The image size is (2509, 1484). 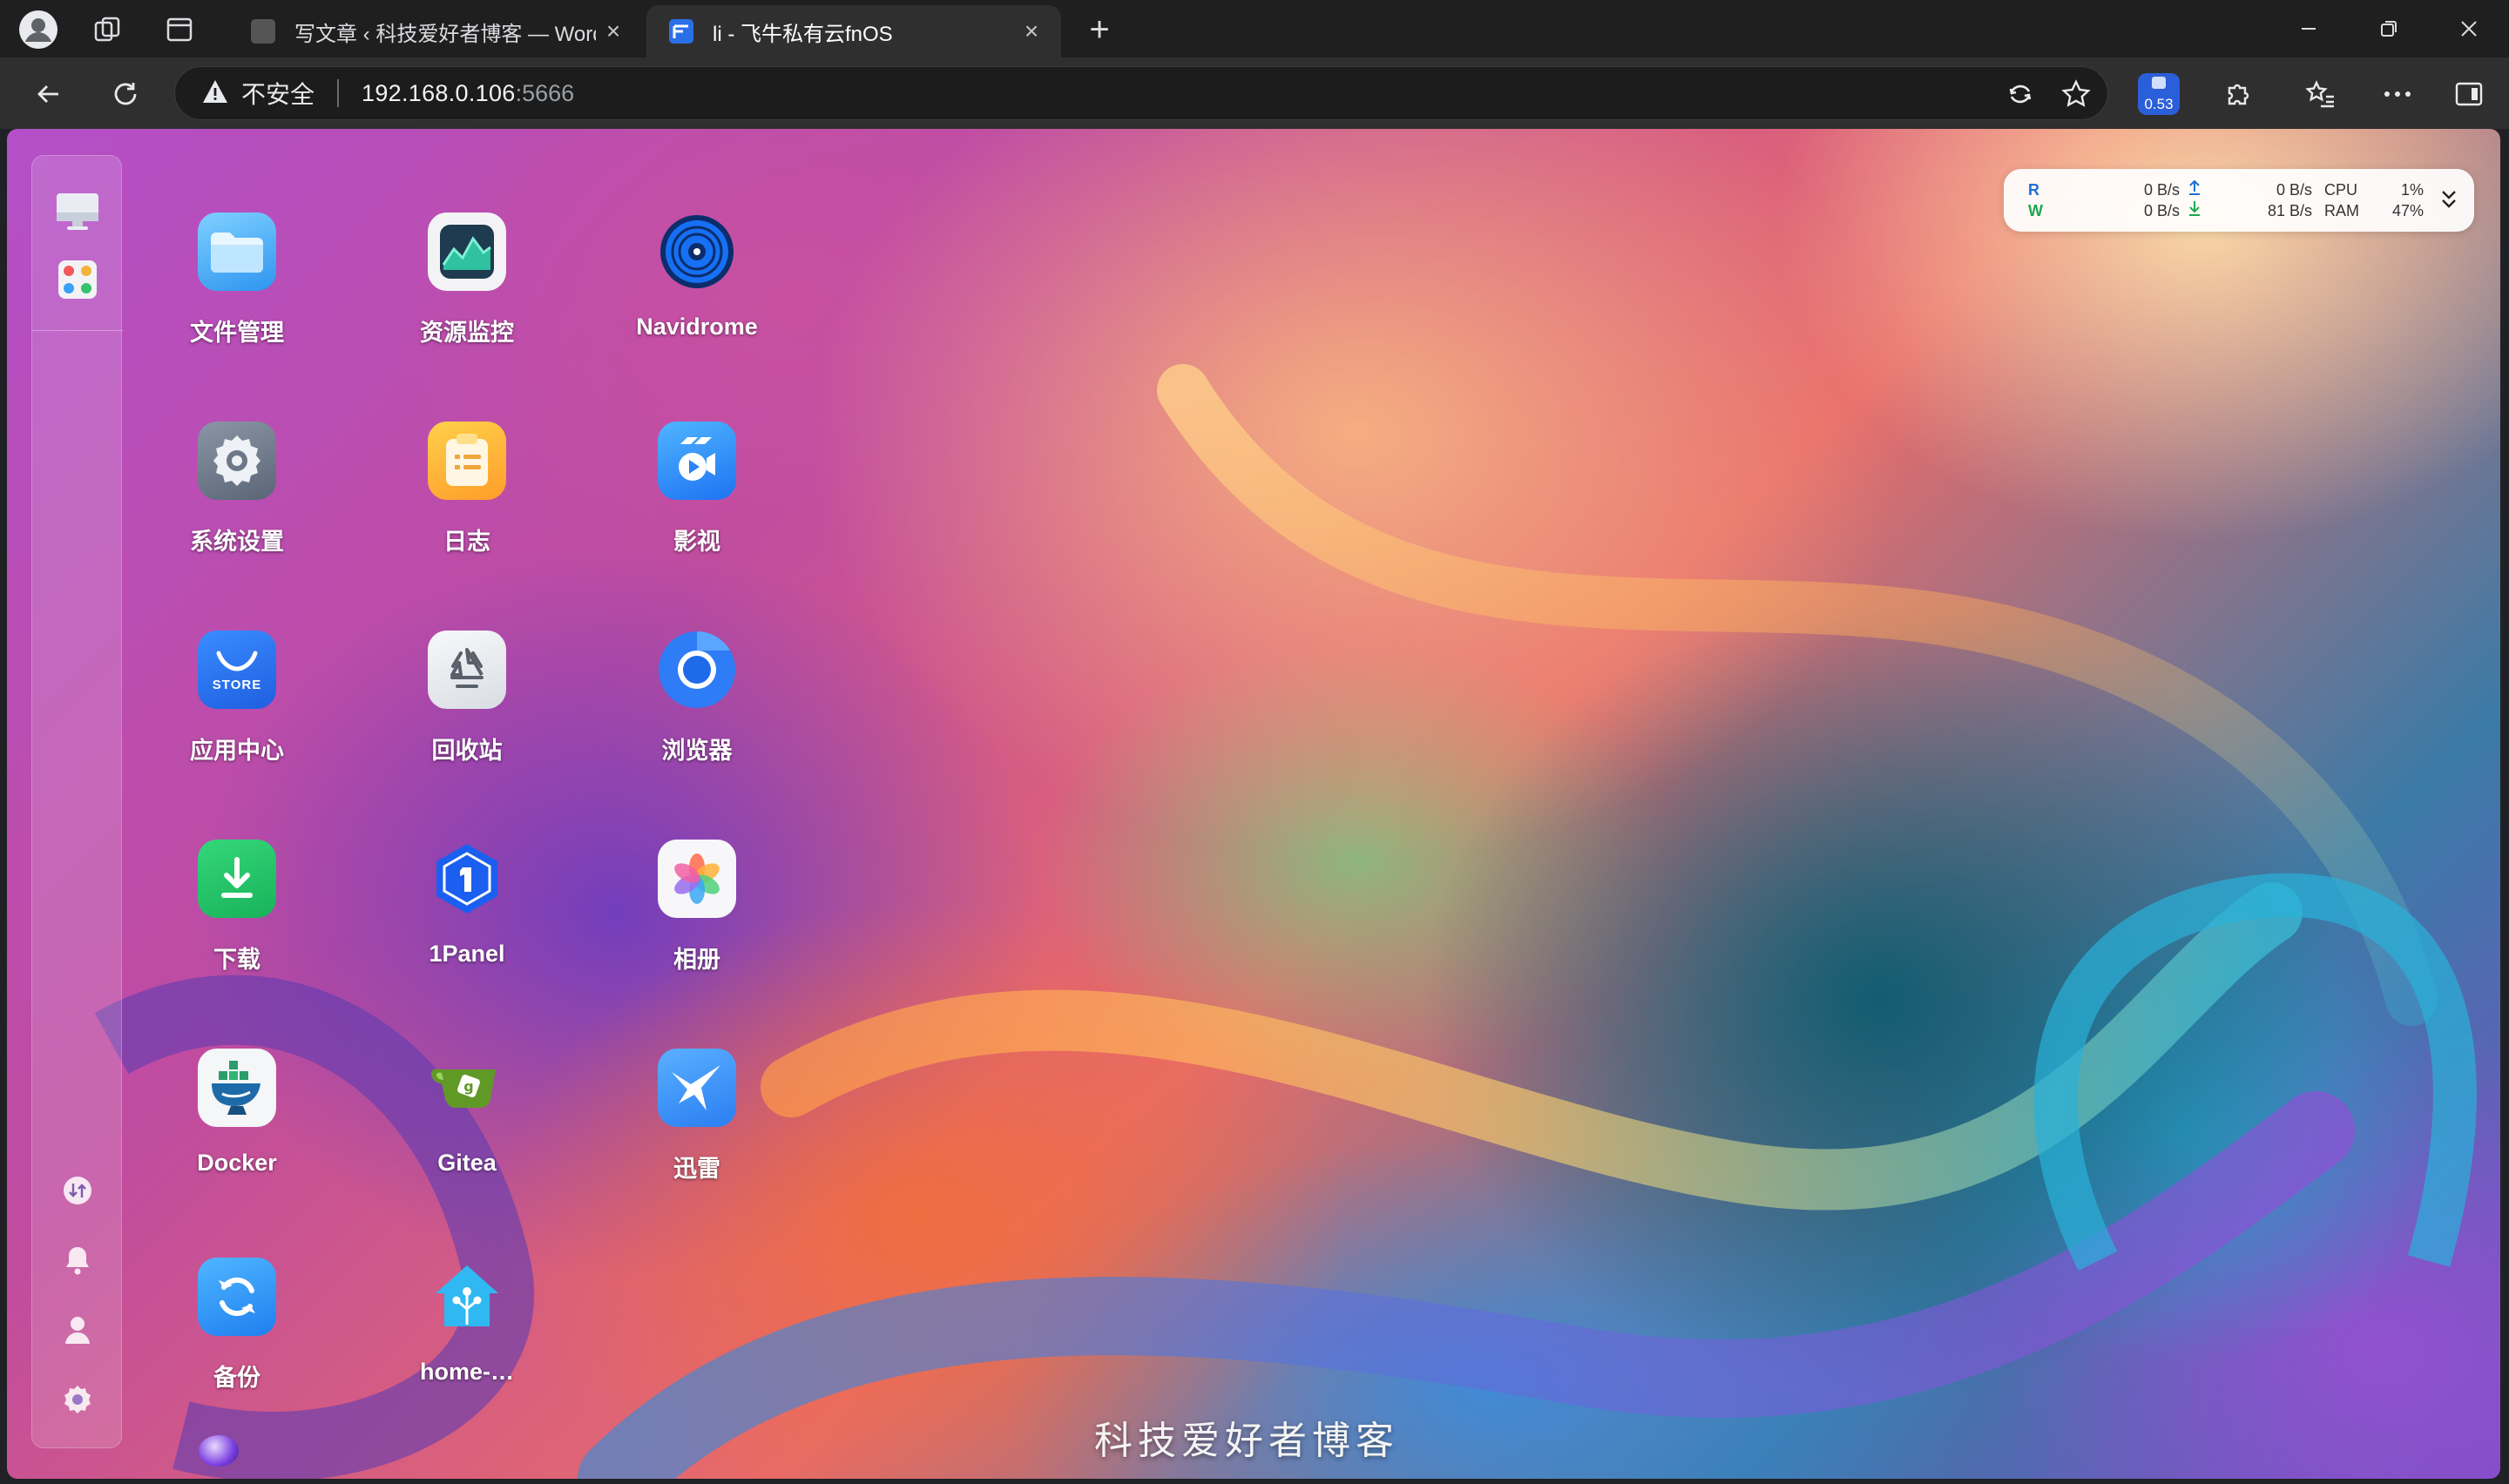 What do you see at coordinates (803, 34) in the screenshot?
I see `tab-title: li - 飞牛私有云fnOS` at bounding box center [803, 34].